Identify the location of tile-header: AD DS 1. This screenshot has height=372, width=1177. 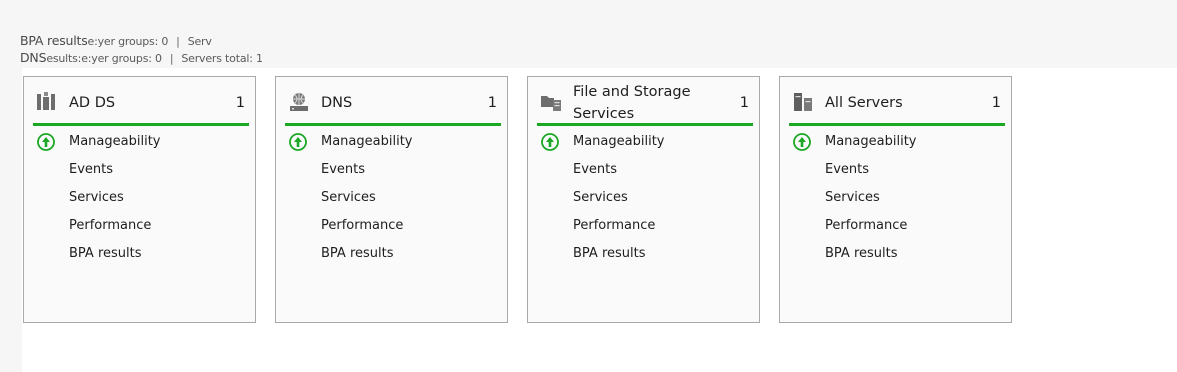
(139, 101).